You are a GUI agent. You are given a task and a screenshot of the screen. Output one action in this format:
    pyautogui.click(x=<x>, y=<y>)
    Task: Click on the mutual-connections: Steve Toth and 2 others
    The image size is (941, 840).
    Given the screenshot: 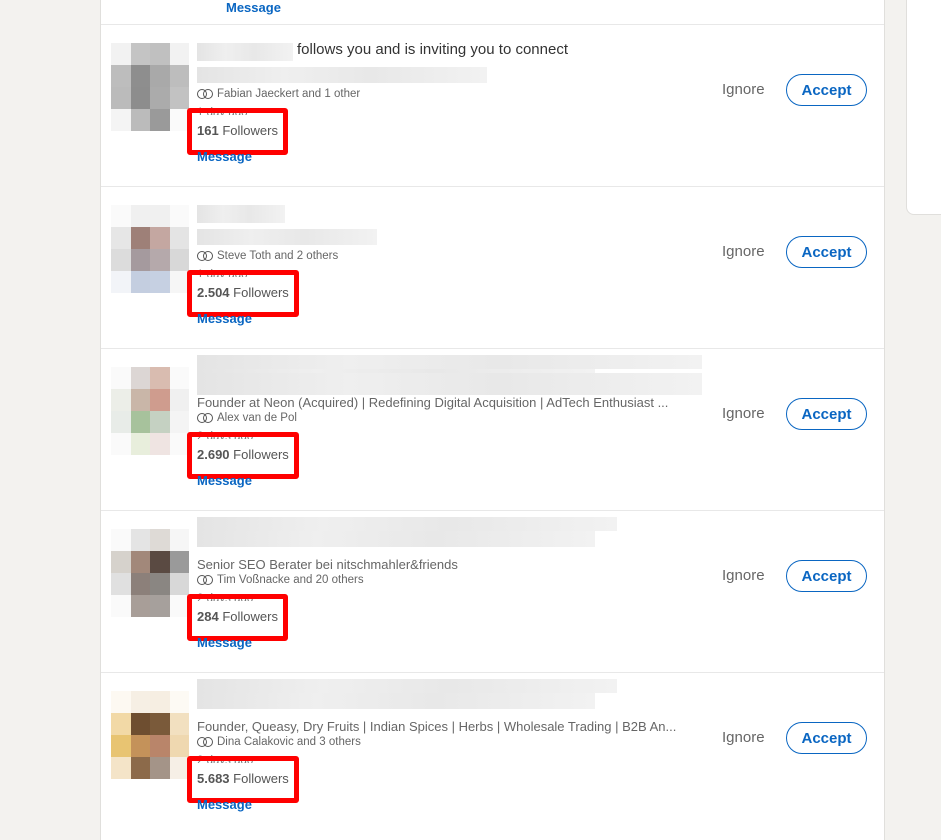 What is the action you would take?
    pyautogui.click(x=267, y=256)
    